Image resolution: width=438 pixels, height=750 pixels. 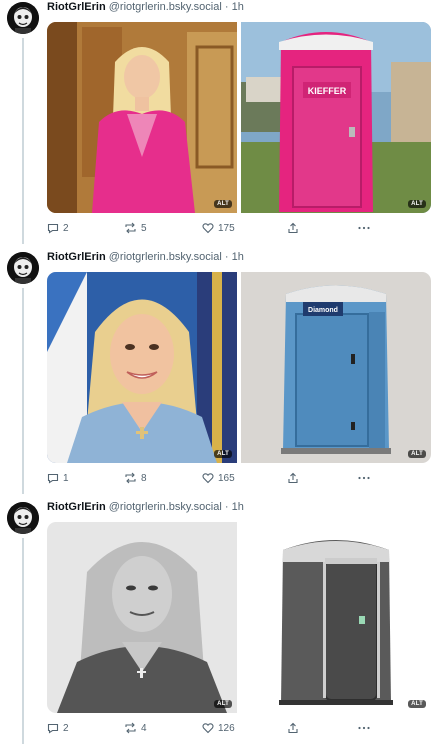 I want to click on porta-label: KIEFFER, so click(x=327, y=91).